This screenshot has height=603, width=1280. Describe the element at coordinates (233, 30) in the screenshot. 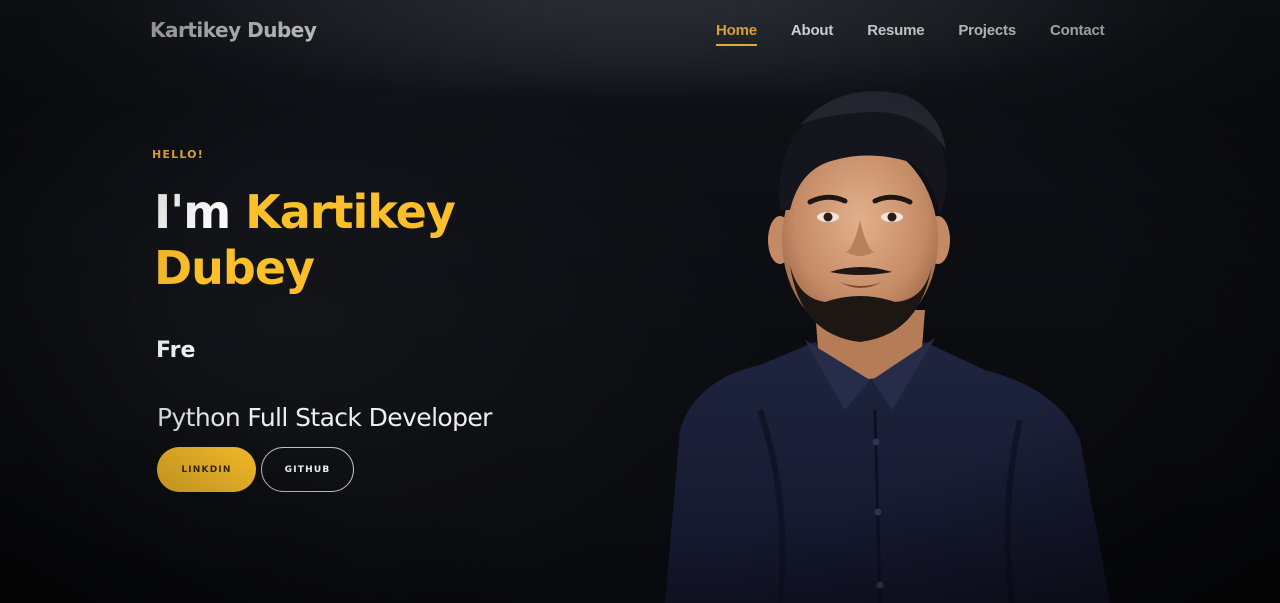

I see `site-logo: Kartikey Dubey` at that location.